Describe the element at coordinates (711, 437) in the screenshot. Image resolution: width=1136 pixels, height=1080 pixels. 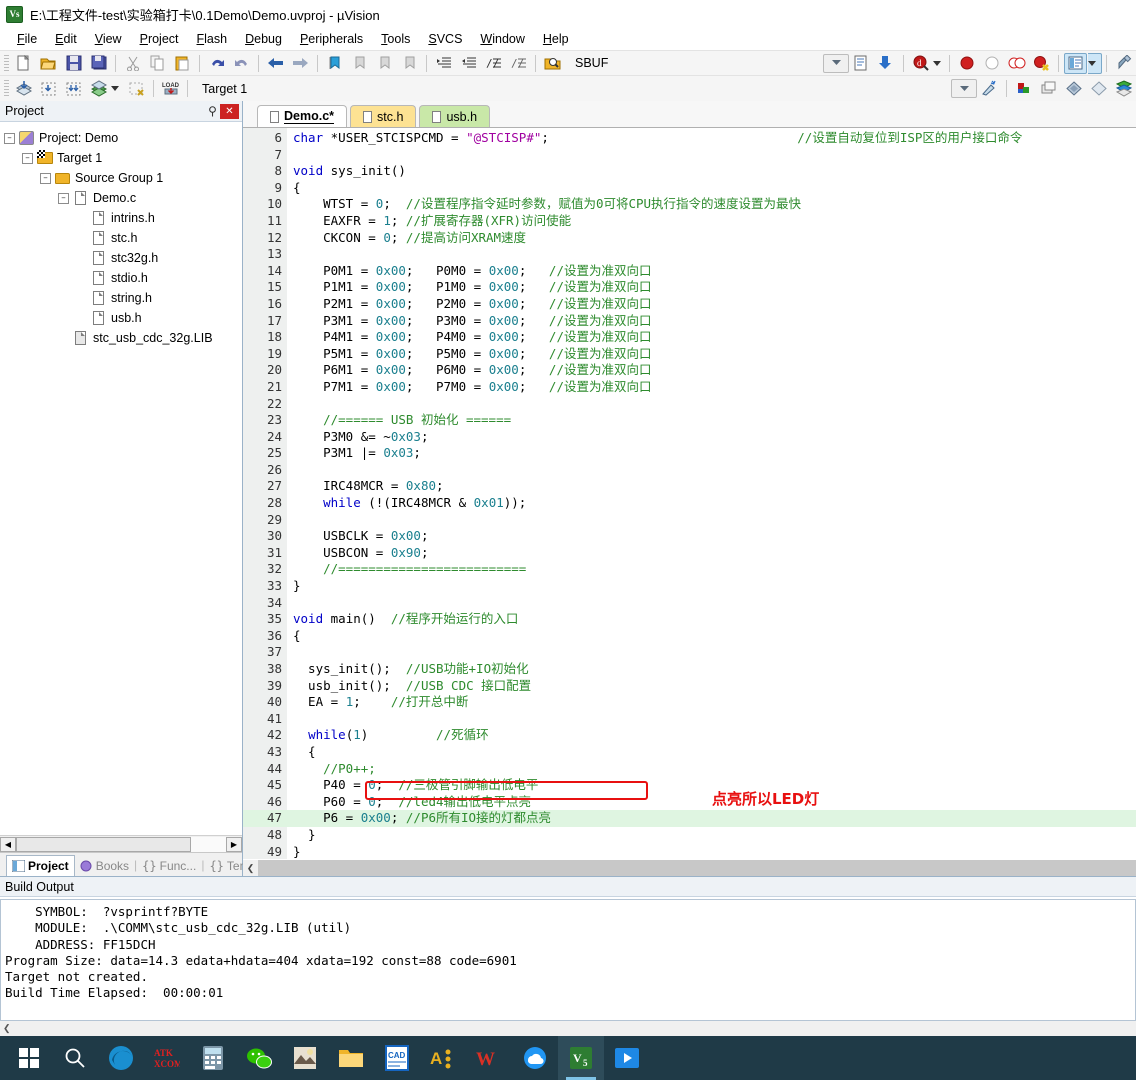
I see `code-line: P3M0 &= ~0x03;` at that location.